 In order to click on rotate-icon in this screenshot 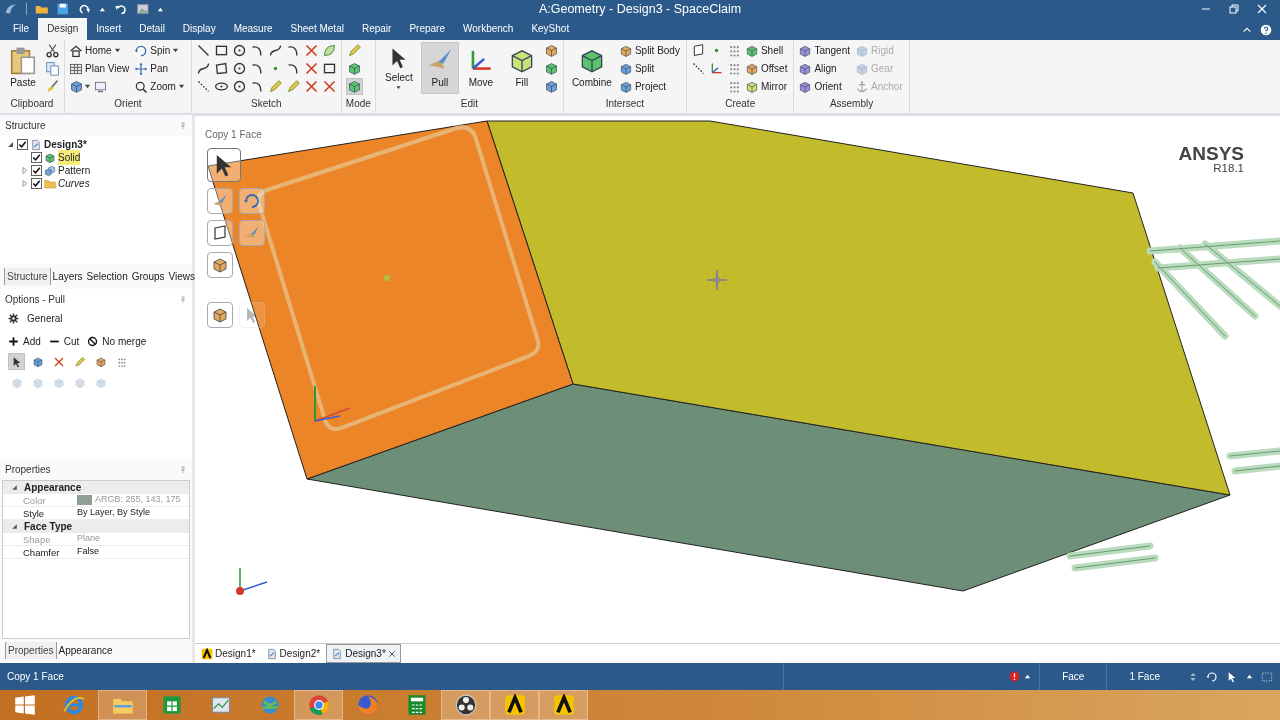, I will do `click(1212, 676)`.